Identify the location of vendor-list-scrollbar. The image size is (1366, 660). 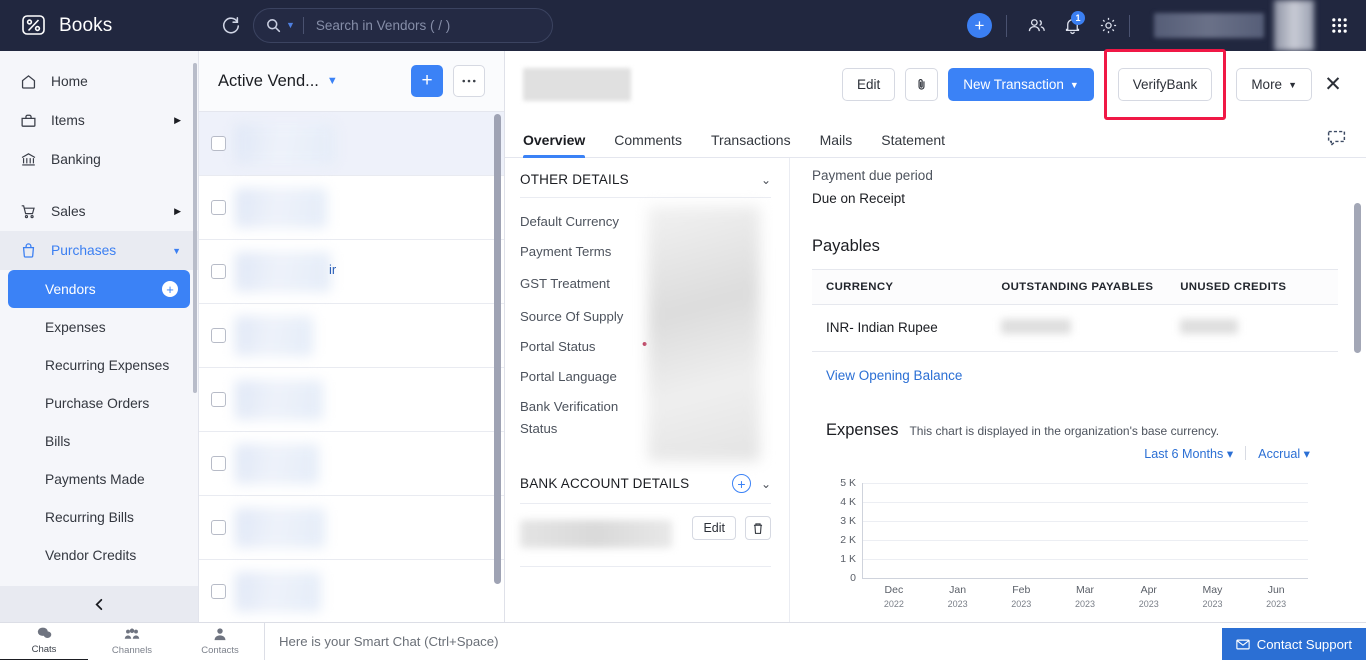
(497, 349).